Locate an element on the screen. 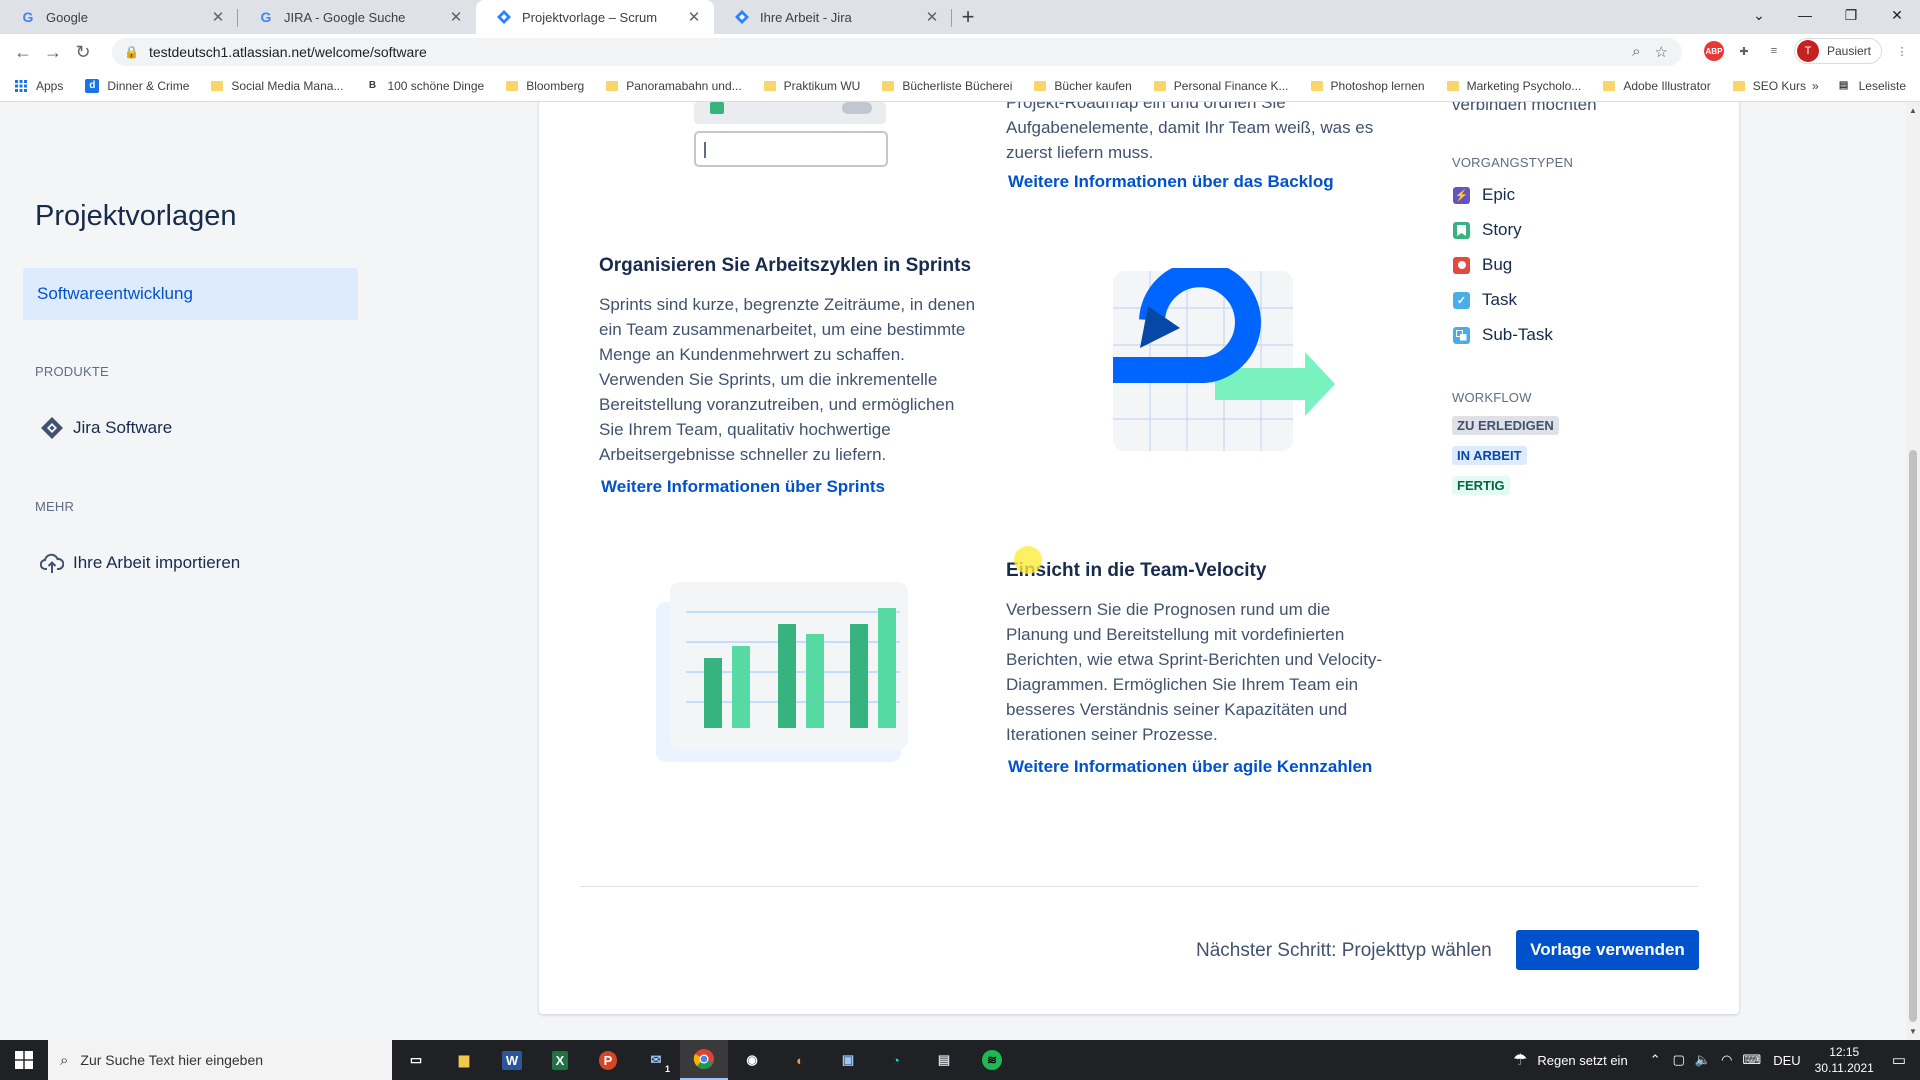 The width and height of the screenshot is (1920, 1080). wifi-icon: ◠ is located at coordinates (1726, 1060).